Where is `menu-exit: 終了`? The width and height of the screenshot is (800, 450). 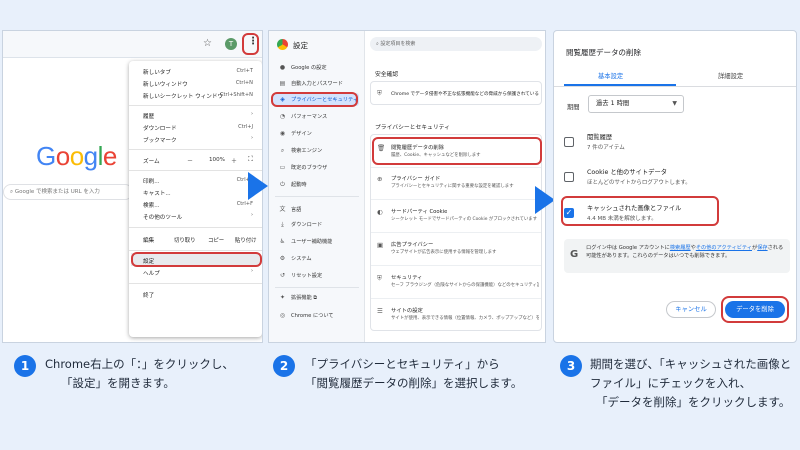
menu-exit: 終了 is located at coordinates (148, 295).